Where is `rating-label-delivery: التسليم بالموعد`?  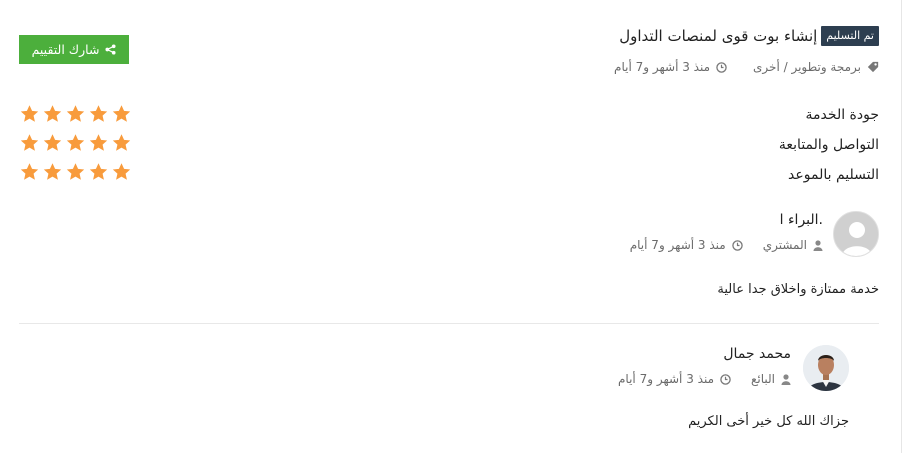
rating-label-delivery: التسليم بالموعد is located at coordinates (833, 175).